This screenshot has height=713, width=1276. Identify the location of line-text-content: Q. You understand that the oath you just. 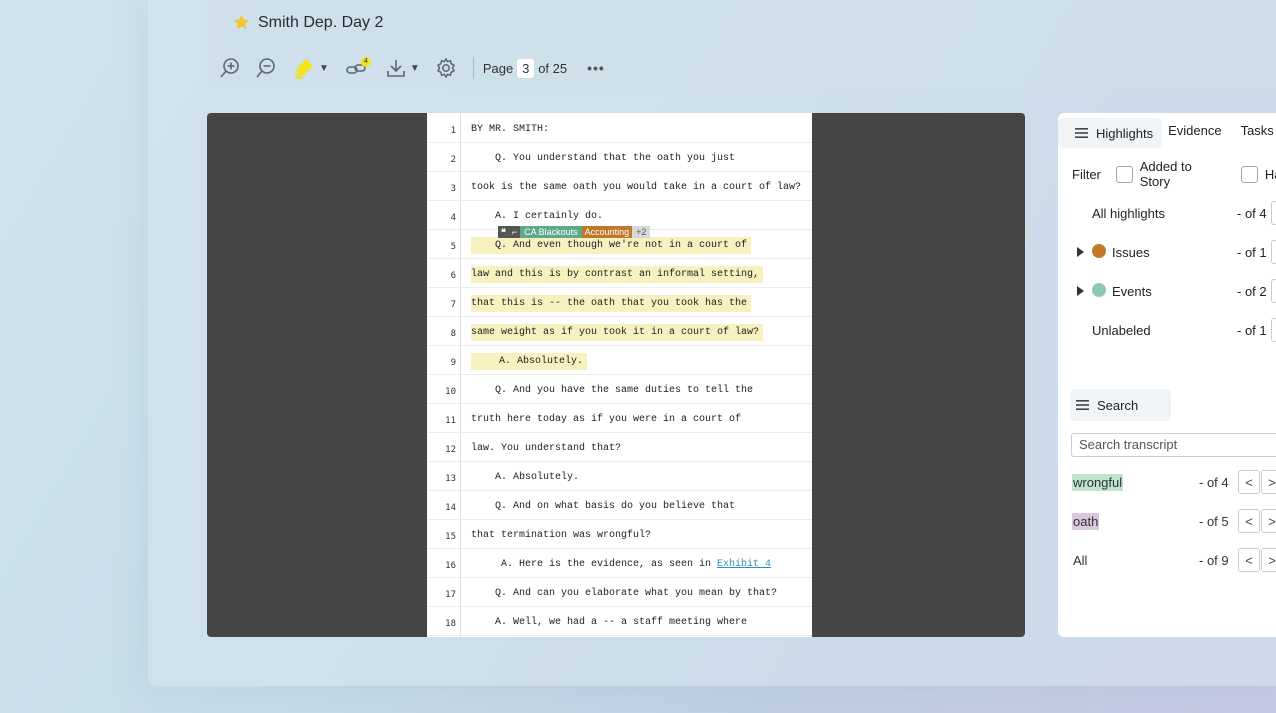
(603, 158).